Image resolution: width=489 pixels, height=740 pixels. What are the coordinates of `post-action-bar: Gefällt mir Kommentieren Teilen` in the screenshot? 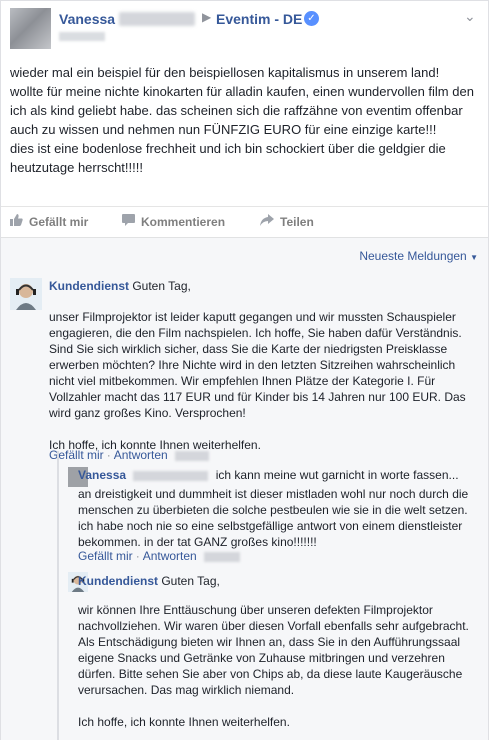 It's located at (244, 221).